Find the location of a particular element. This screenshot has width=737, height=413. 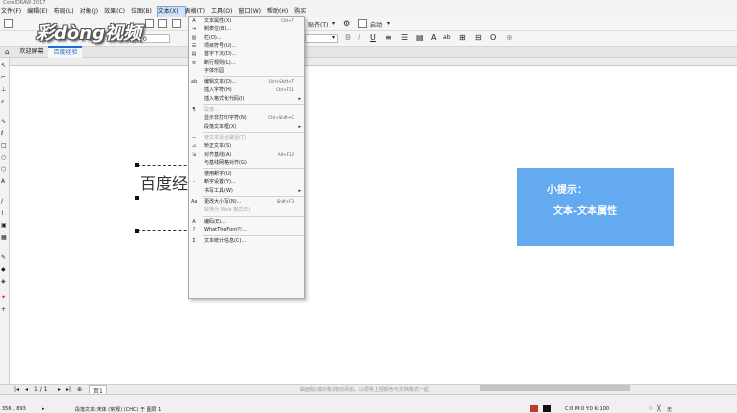

drop-shadow-icon: ▣ is located at coordinates (5, 226).